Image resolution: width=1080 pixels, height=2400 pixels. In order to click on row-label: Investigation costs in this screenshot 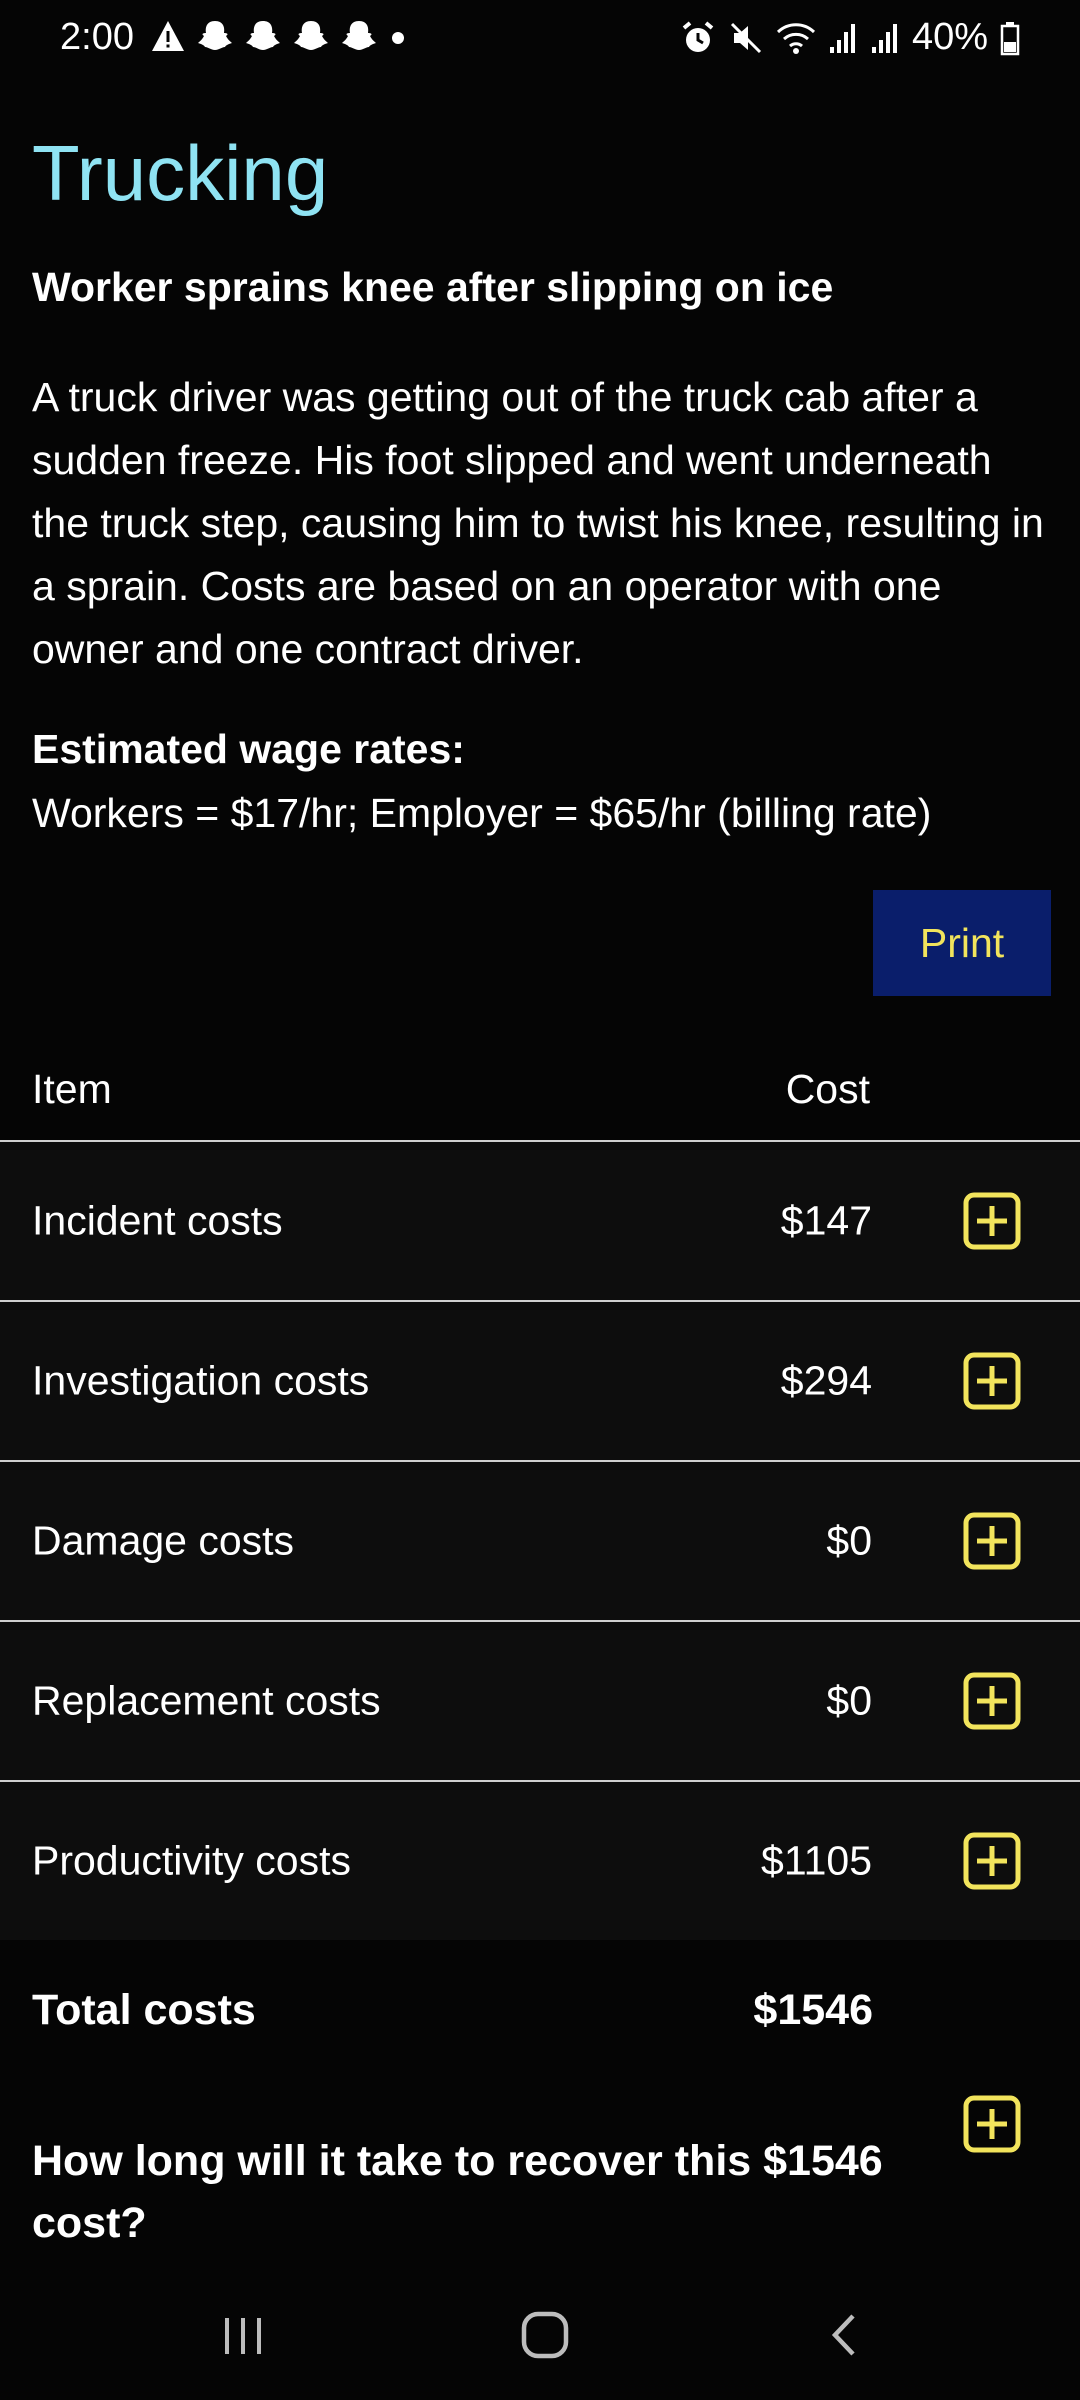, I will do `click(201, 1380)`.